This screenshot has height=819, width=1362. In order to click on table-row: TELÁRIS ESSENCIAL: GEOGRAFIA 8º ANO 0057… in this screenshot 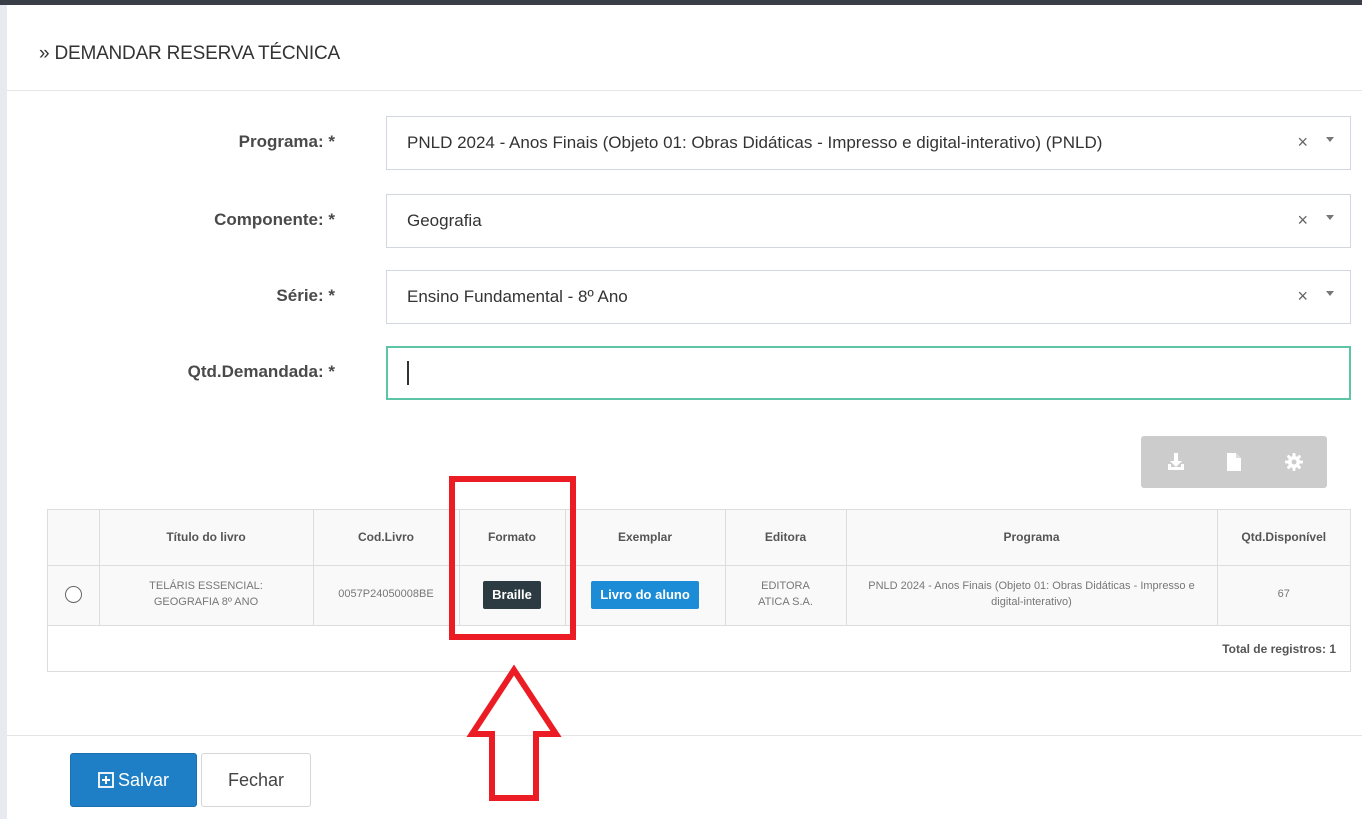, I will do `click(699, 595)`.